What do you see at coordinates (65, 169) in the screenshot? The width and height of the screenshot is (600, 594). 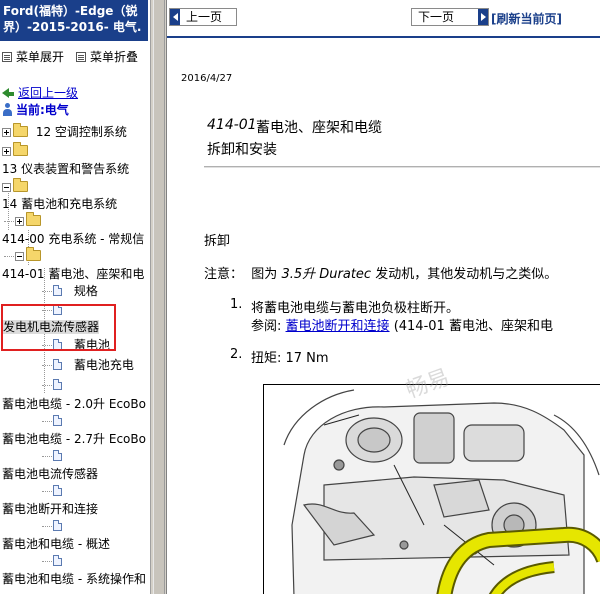 I see `tree-item-label: 13 仪表装置和警告系统` at bounding box center [65, 169].